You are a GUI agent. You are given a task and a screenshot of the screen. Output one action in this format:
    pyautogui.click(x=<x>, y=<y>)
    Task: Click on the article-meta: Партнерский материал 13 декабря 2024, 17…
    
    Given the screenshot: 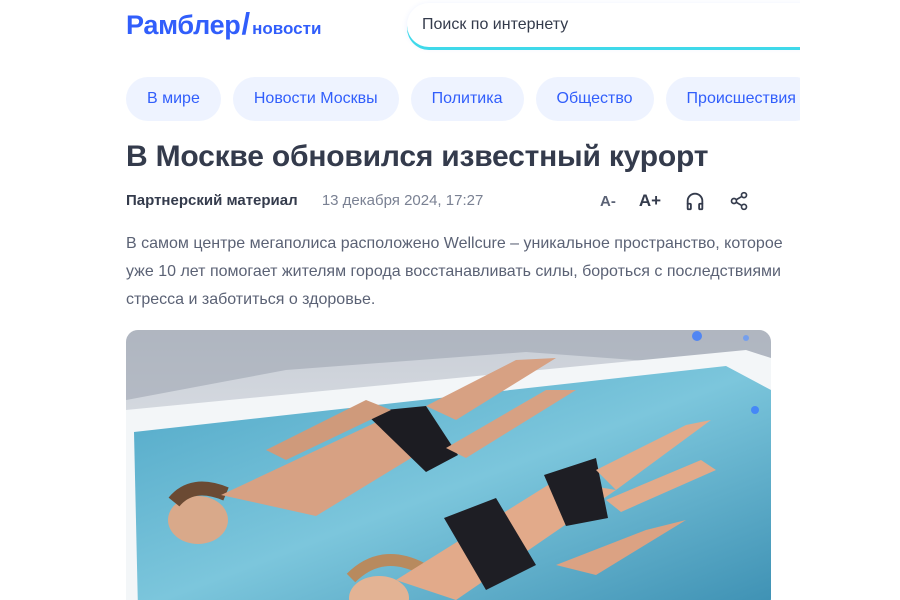 What is the action you would take?
    pyautogui.click(x=304, y=202)
    